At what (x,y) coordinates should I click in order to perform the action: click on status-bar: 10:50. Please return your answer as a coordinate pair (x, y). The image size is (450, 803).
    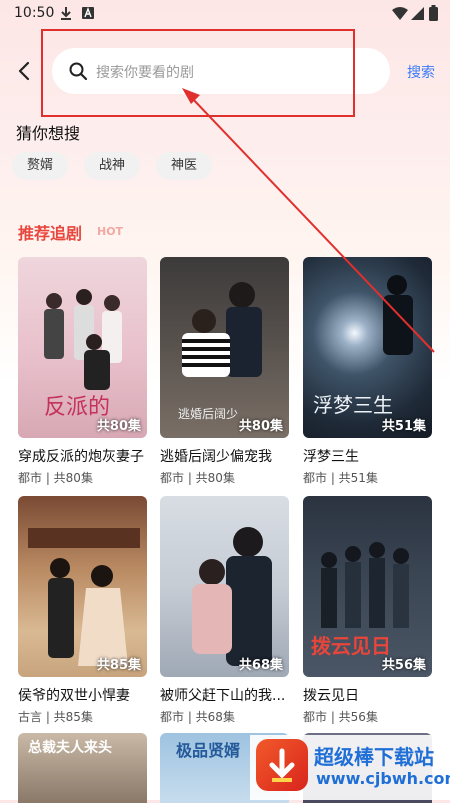
    Looking at the image, I should click on (225, 14).